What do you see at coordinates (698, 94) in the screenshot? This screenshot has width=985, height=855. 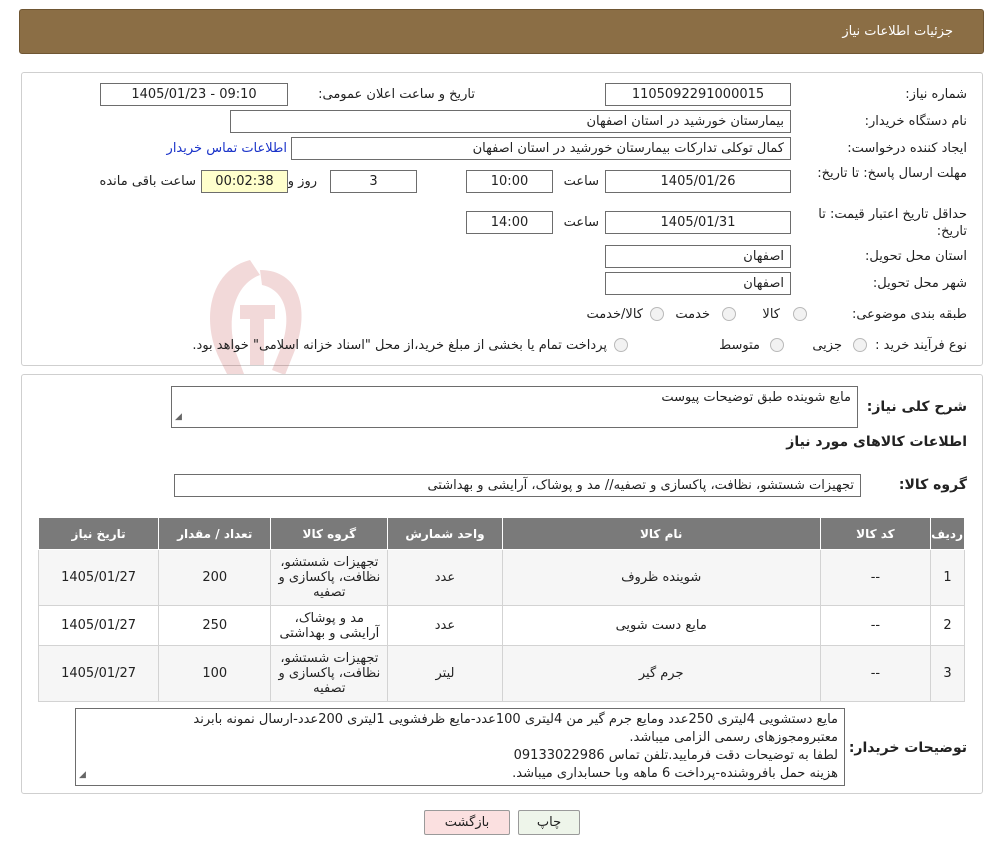 I see `need-number-field: 1105092291000015` at bounding box center [698, 94].